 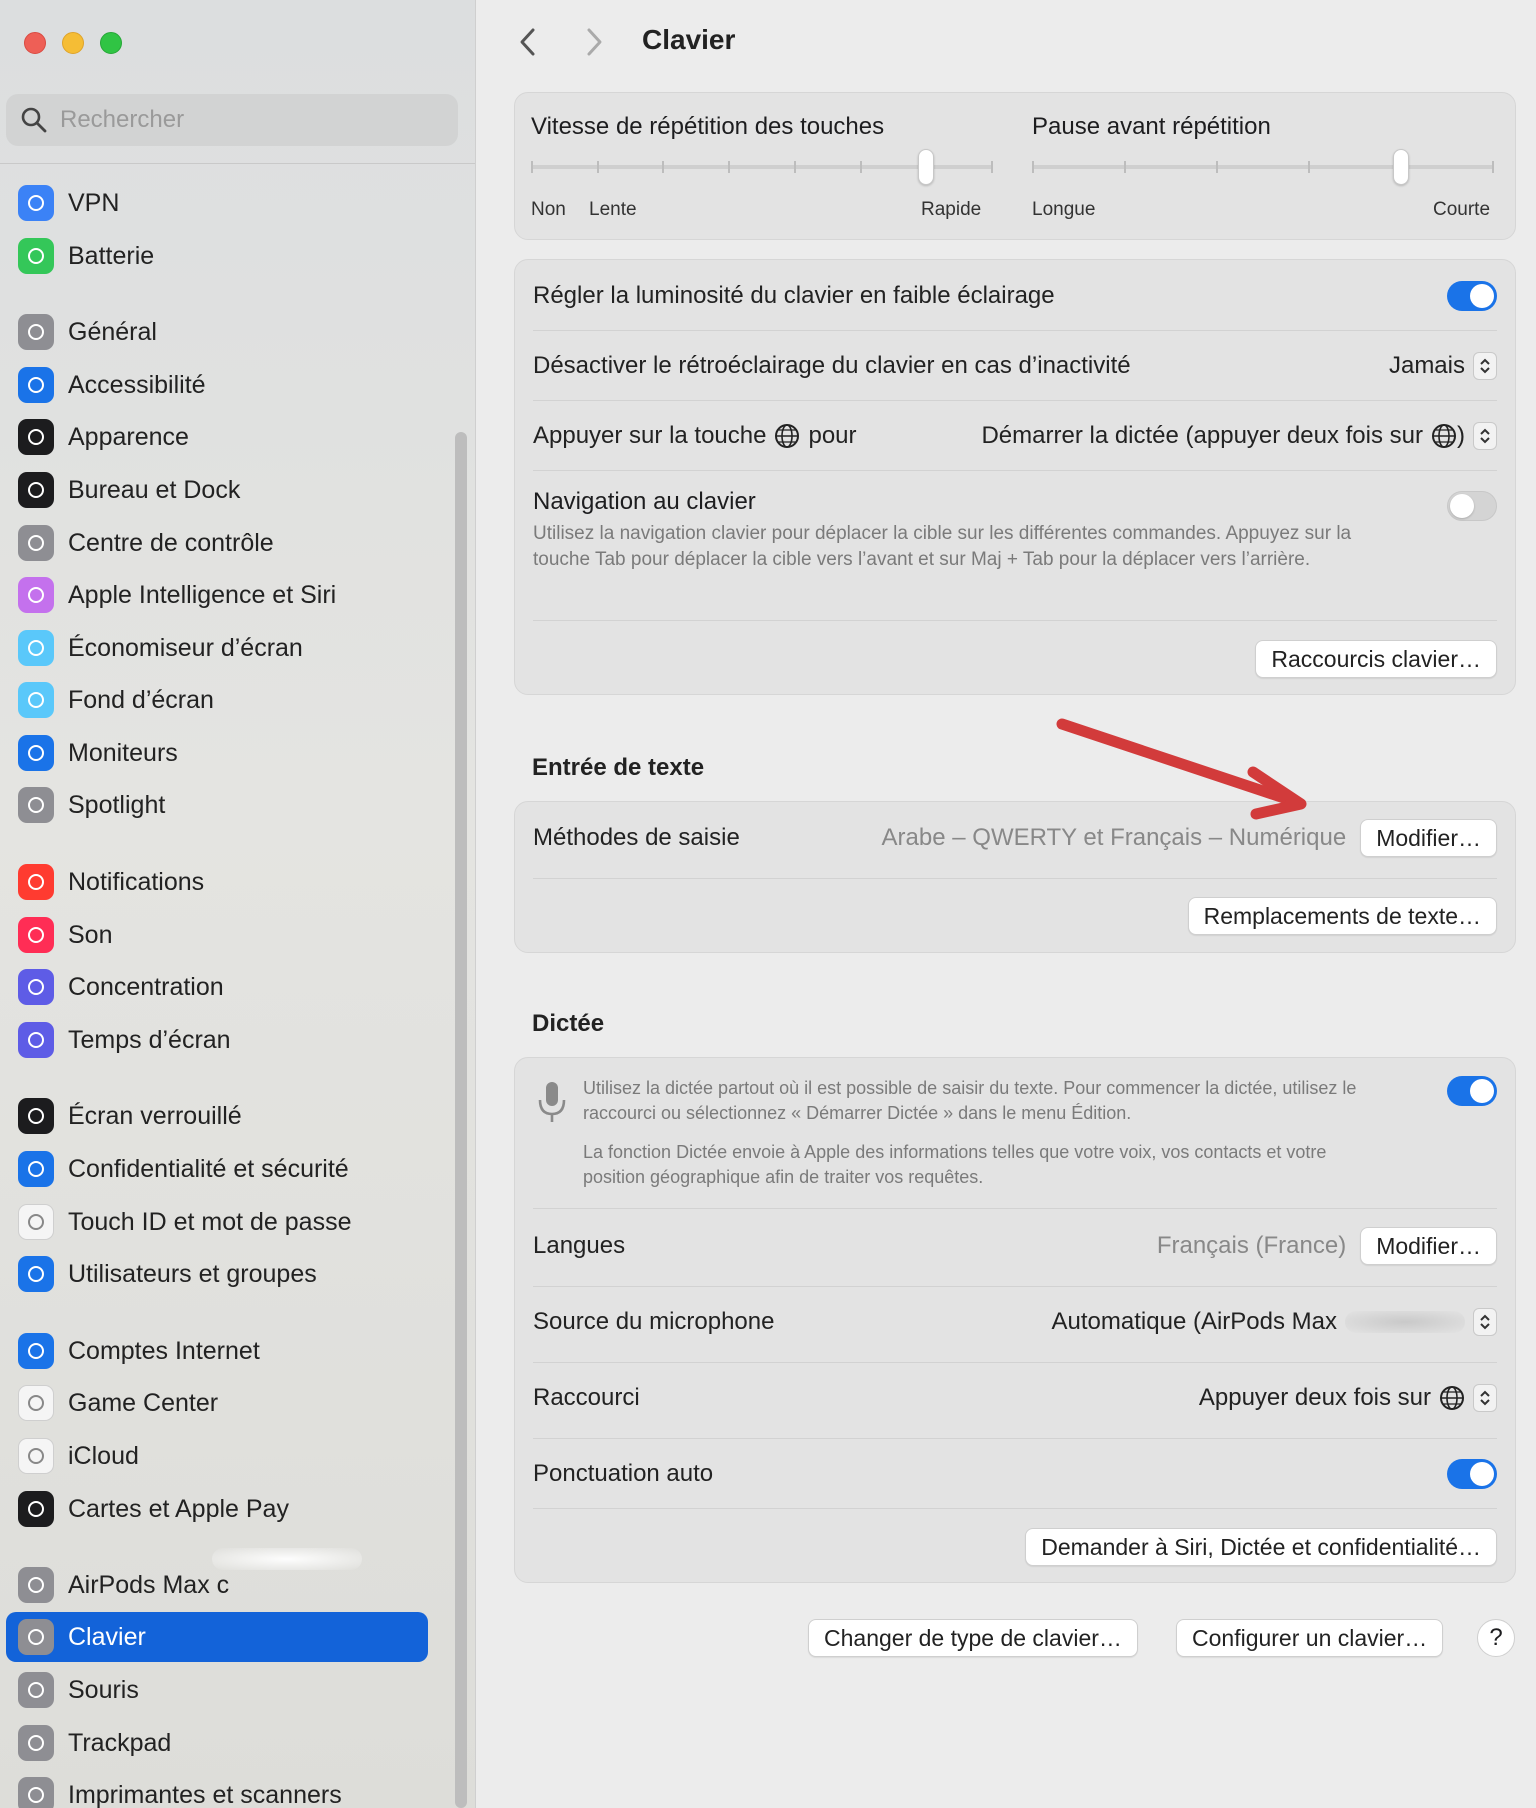 I want to click on keyboard-icon-glyph, so click(x=36, y=1637).